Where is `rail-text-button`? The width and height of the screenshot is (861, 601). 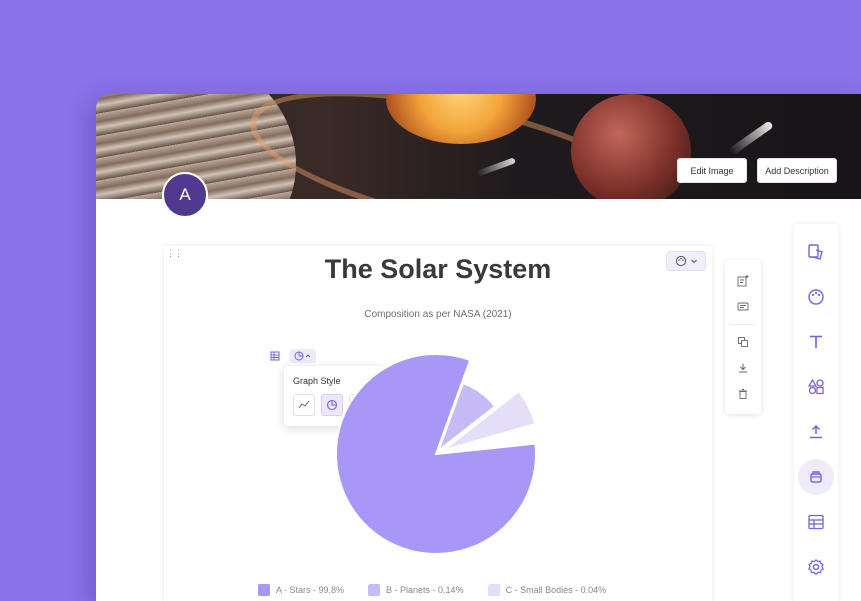
rail-text-button is located at coordinates (816, 342).